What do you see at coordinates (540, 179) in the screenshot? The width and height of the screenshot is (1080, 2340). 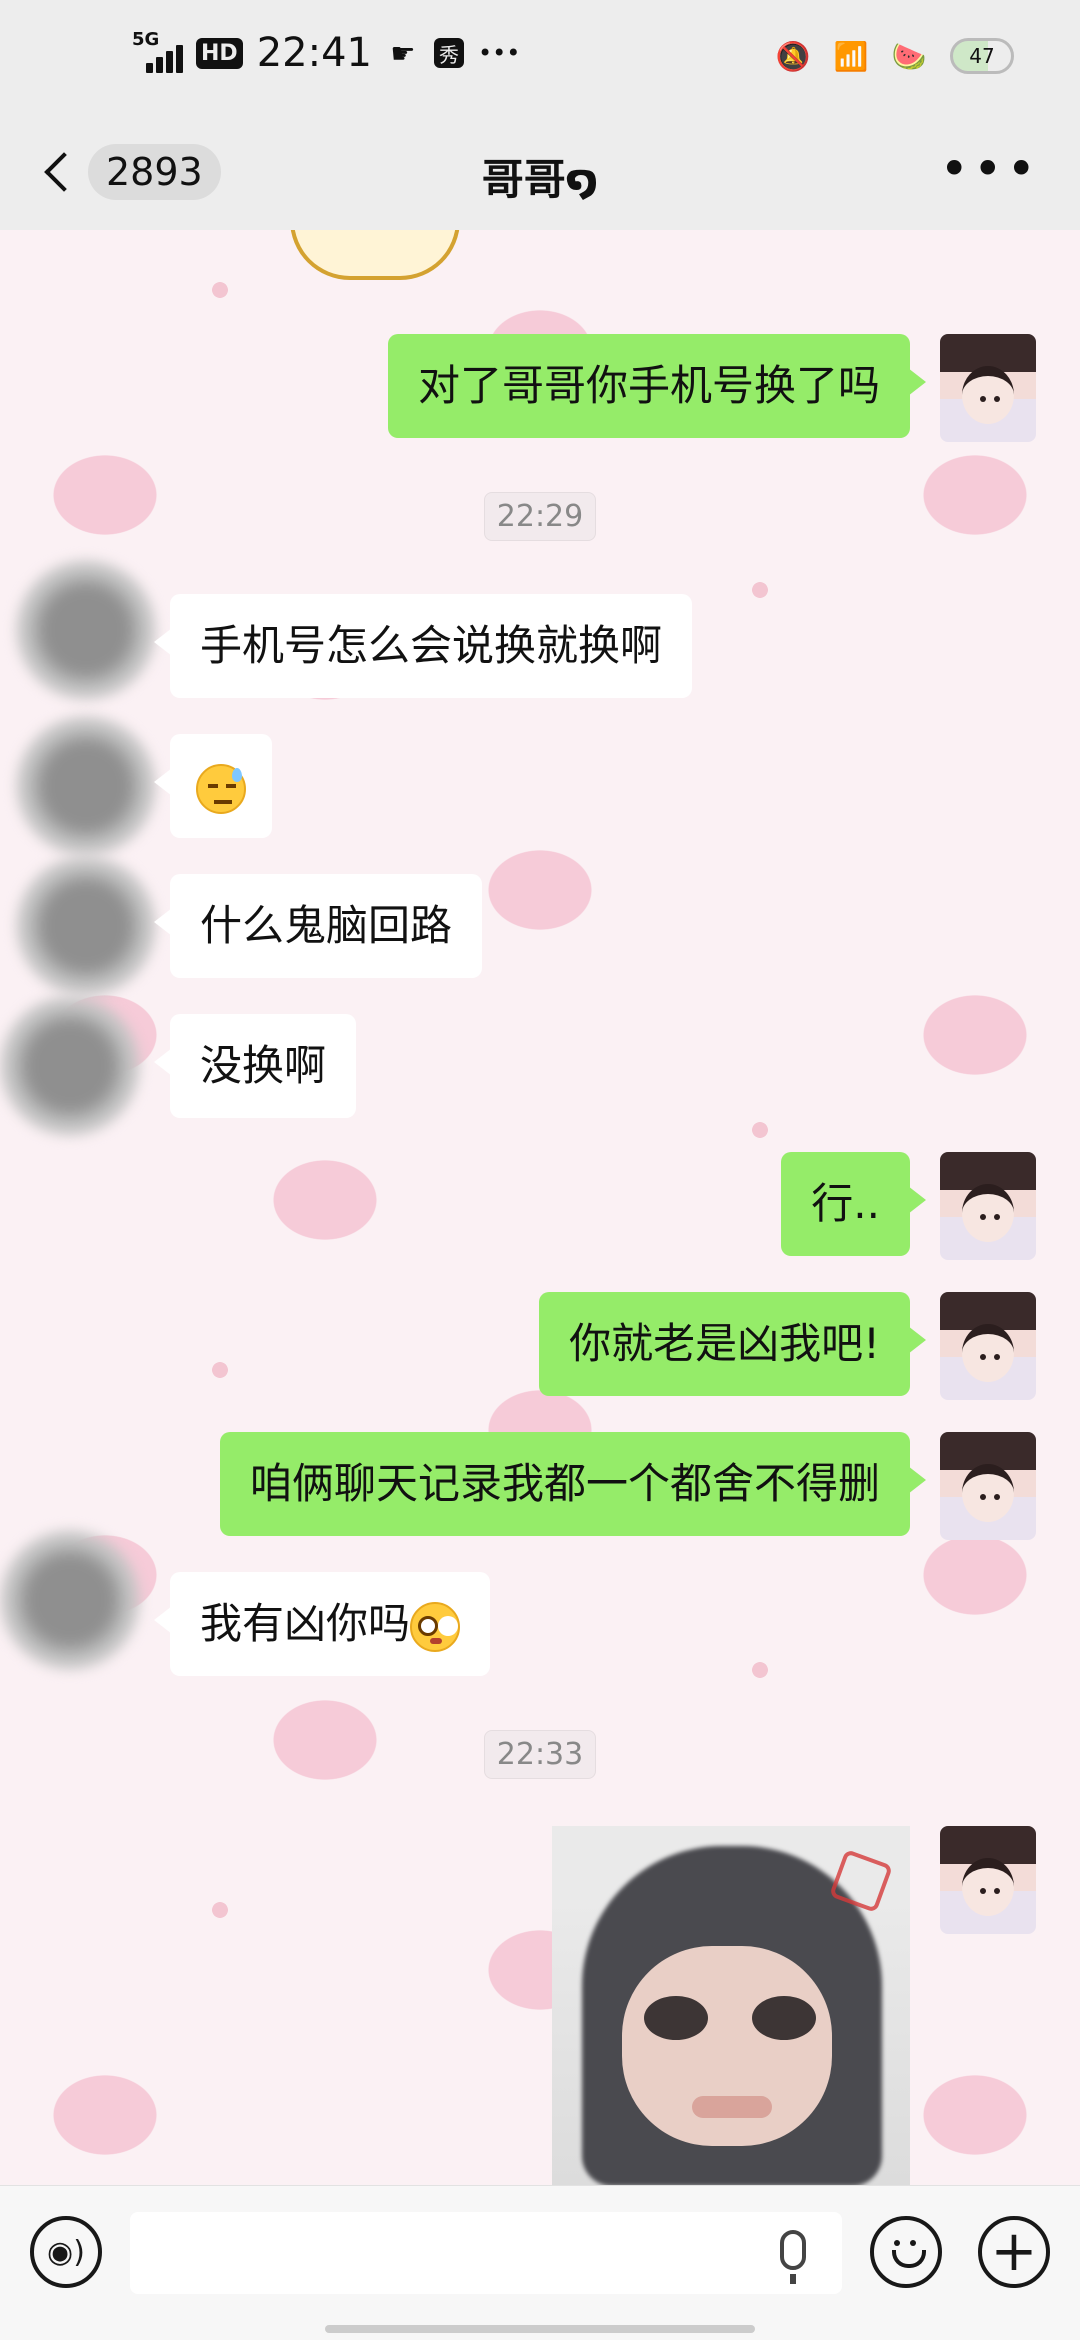 I see `chat-title: 哥哥໑` at bounding box center [540, 179].